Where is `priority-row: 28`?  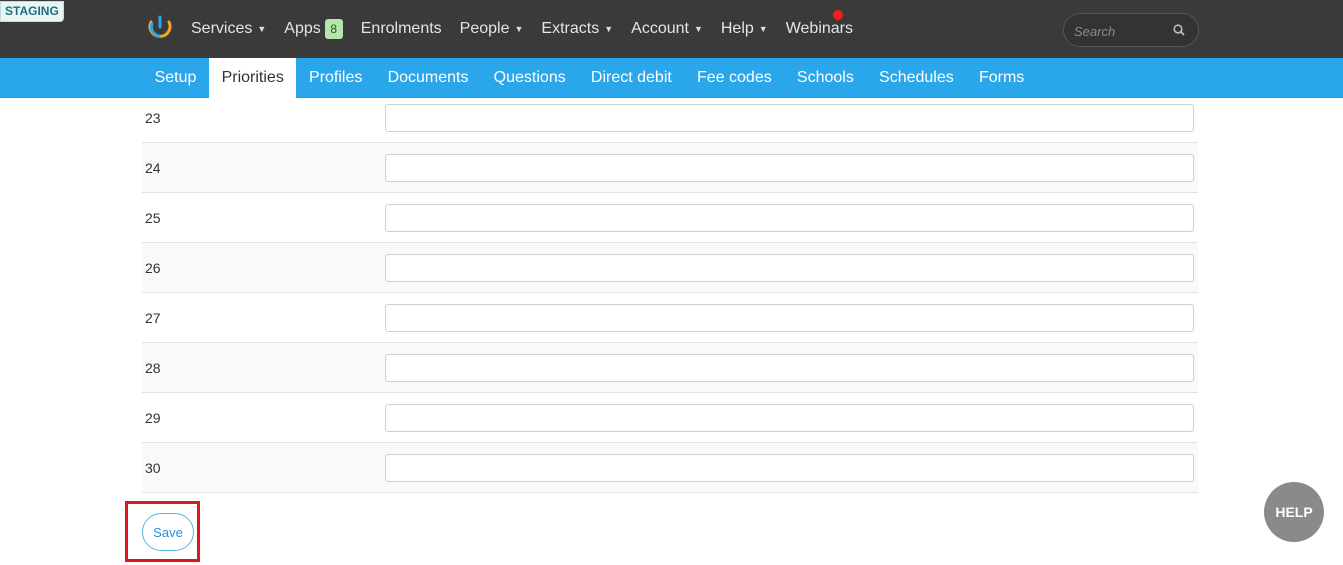
priority-row: 28 is located at coordinates (670, 368).